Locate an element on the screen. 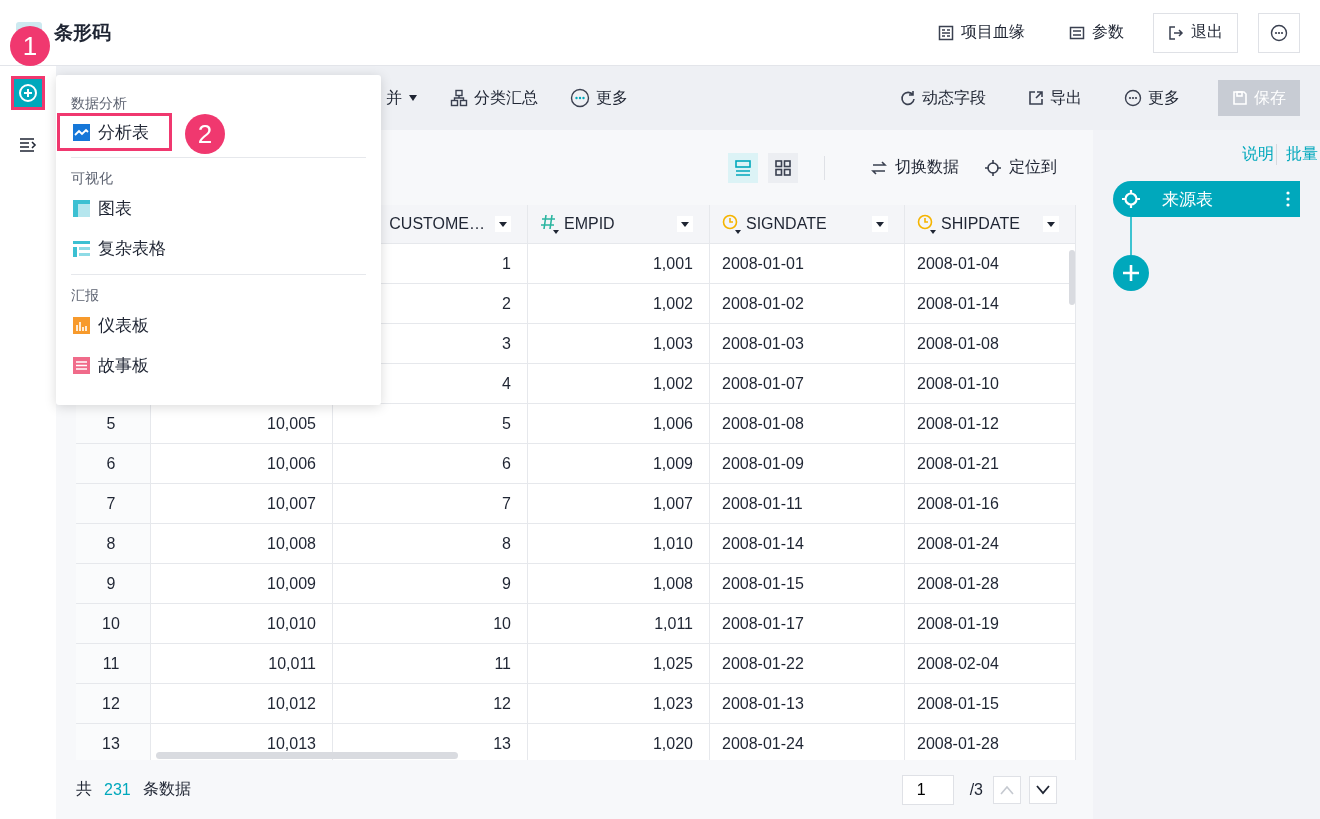  table-cell: 10,009 is located at coordinates (291, 583).